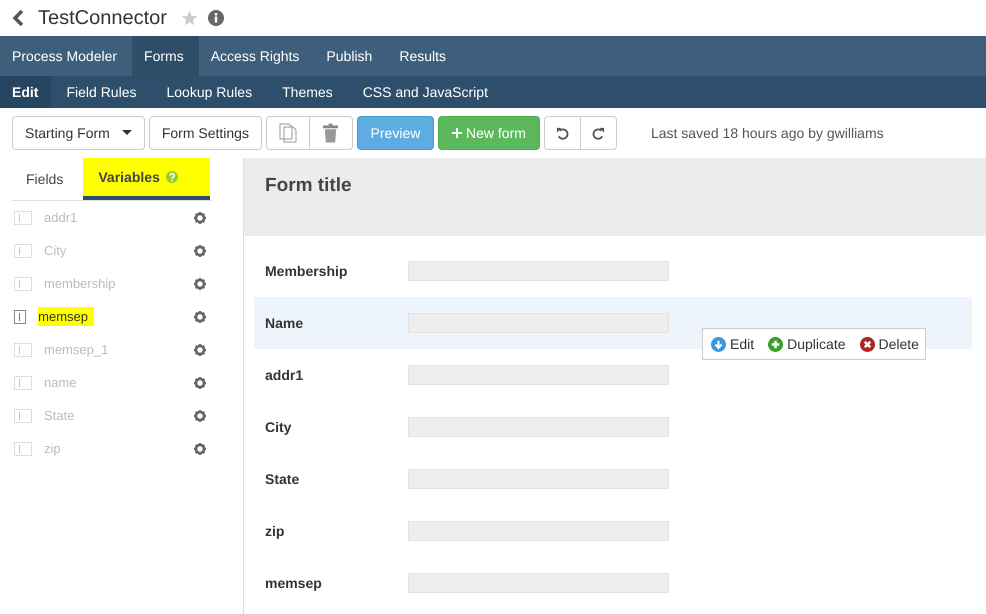 This screenshot has height=614, width=986. What do you see at coordinates (172, 177) in the screenshot?
I see `help-icon` at bounding box center [172, 177].